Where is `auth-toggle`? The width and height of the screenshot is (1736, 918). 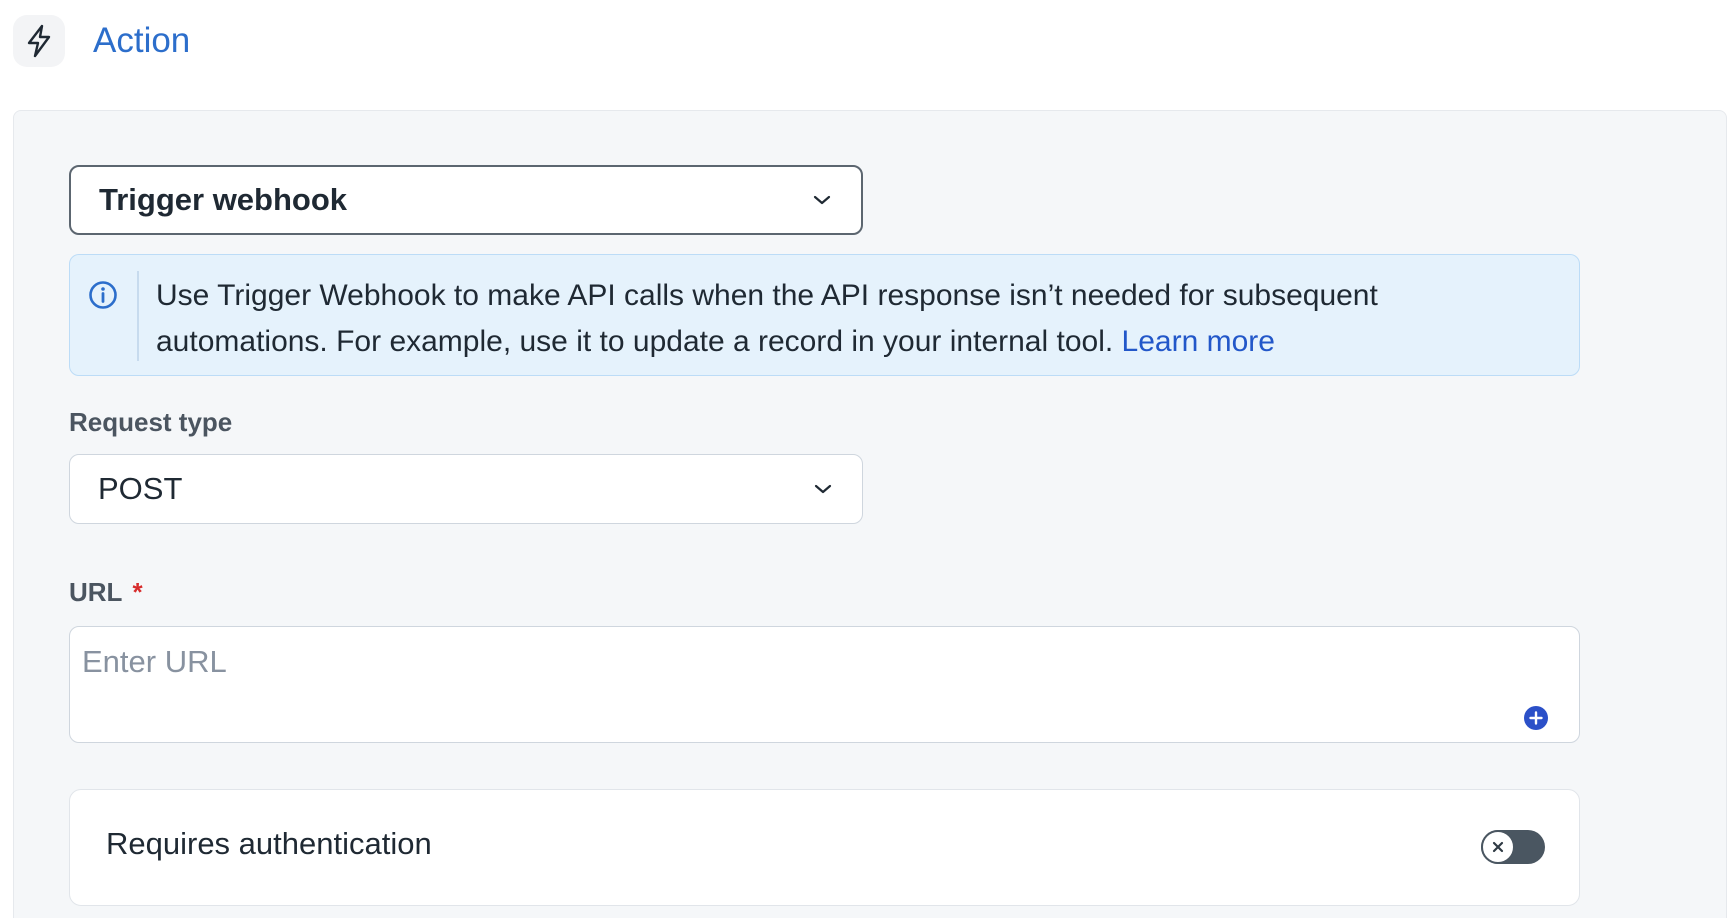
auth-toggle is located at coordinates (1513, 847).